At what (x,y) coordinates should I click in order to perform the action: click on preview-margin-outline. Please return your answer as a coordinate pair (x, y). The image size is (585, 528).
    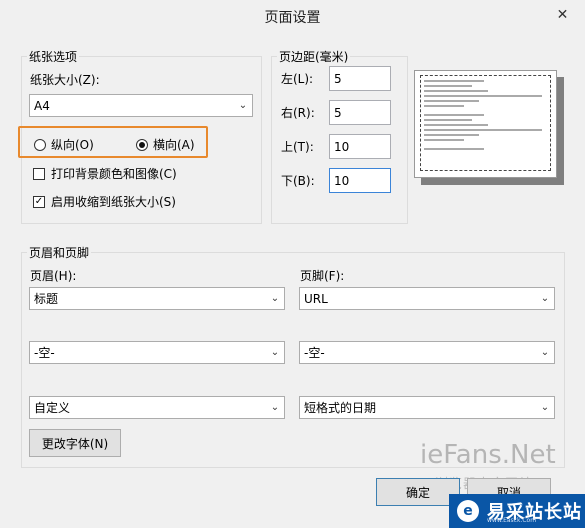
    Looking at the image, I should click on (485, 123).